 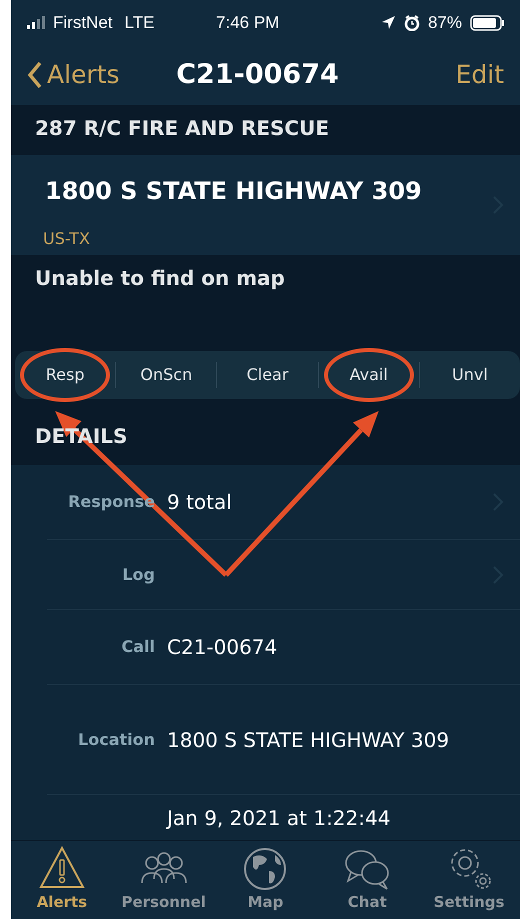 What do you see at coordinates (82, 23) in the screenshot?
I see `carrier-name: FirstNet` at bounding box center [82, 23].